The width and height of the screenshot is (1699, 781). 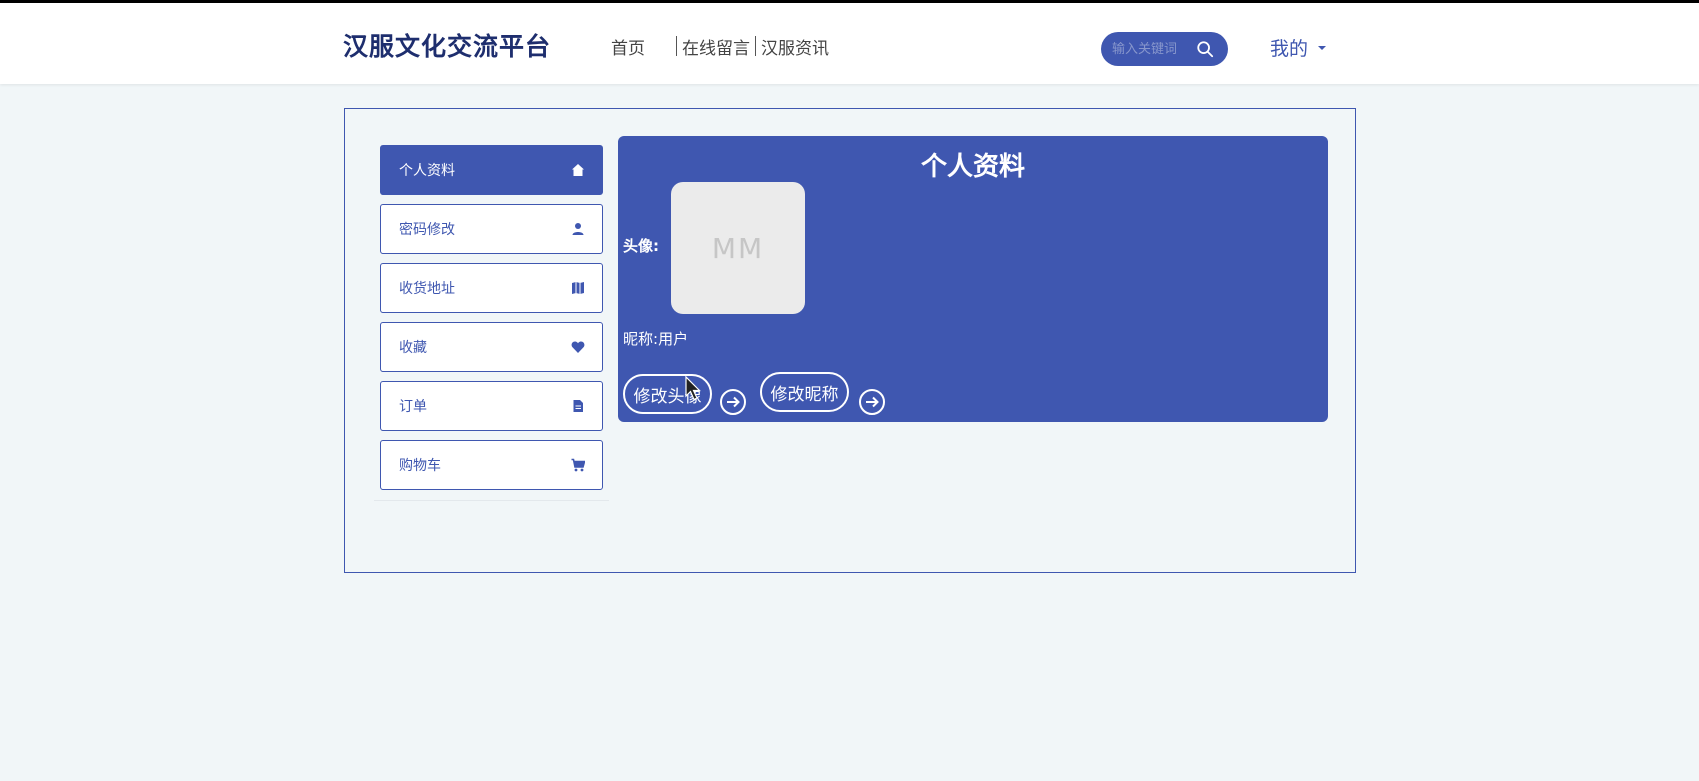 I want to click on file-icon, so click(x=578, y=406).